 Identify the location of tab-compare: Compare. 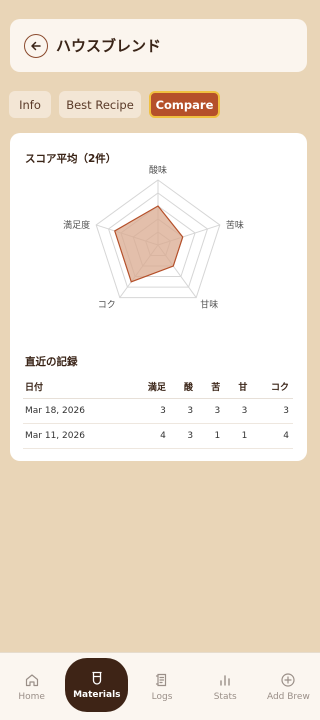
(184, 104).